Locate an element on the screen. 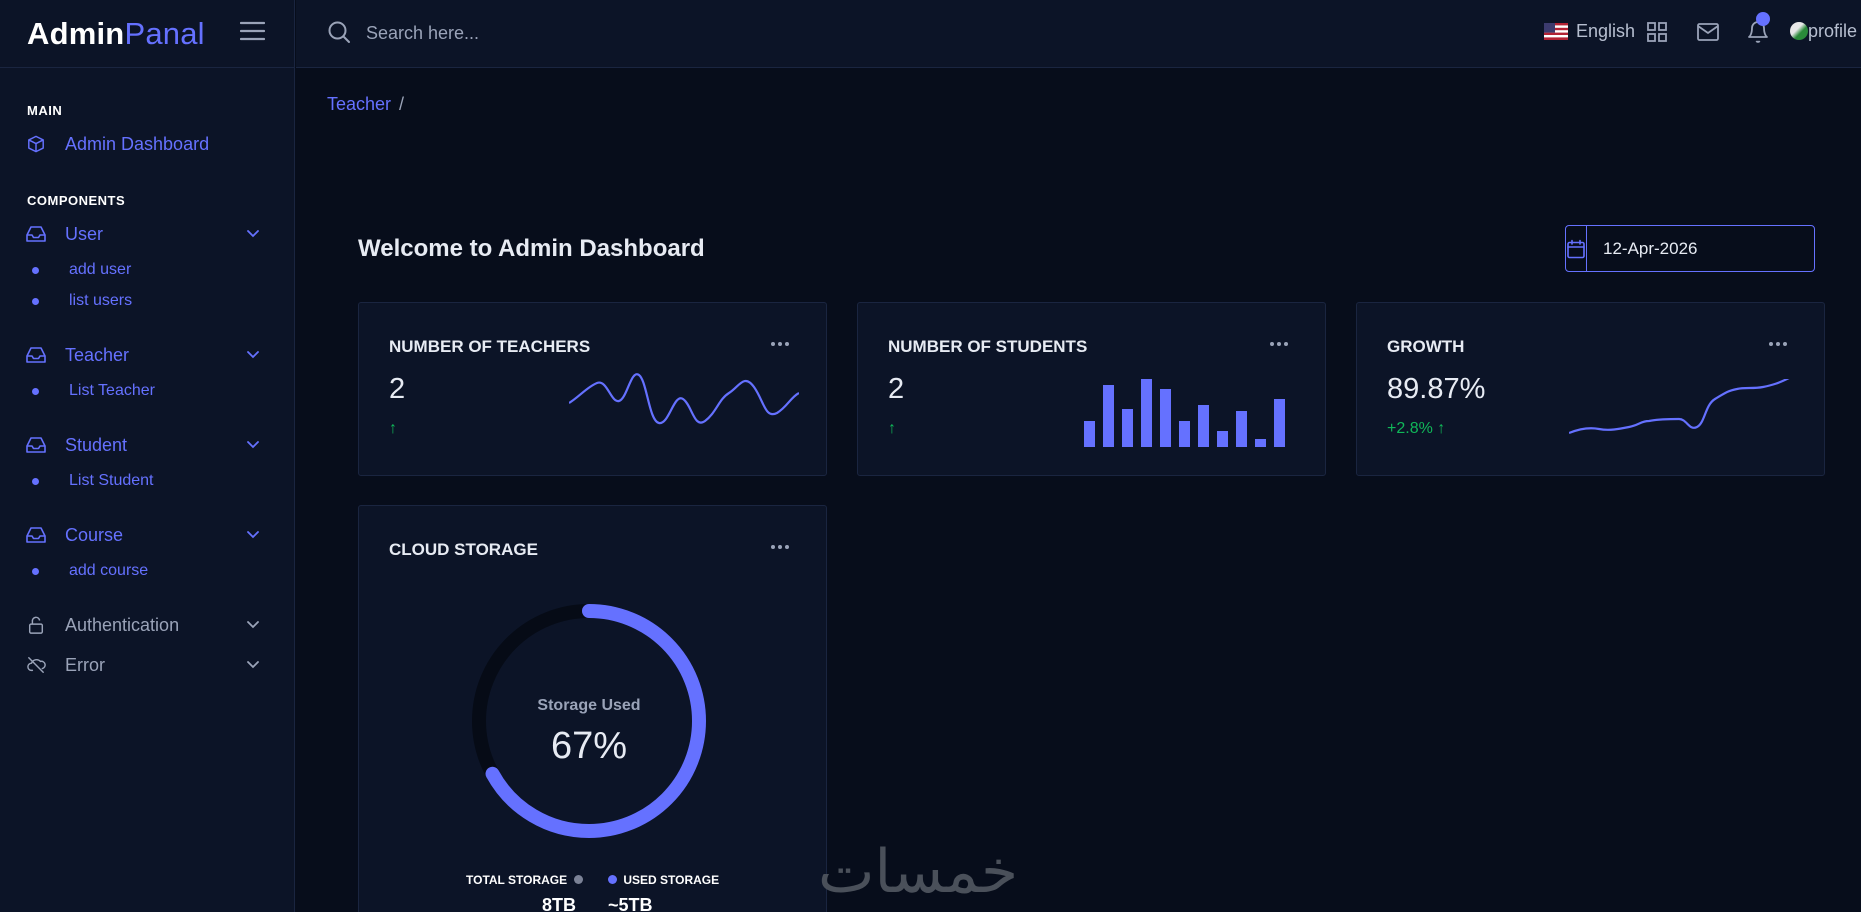  sidebar-item-authentication: Authentication is located at coordinates (147, 625).